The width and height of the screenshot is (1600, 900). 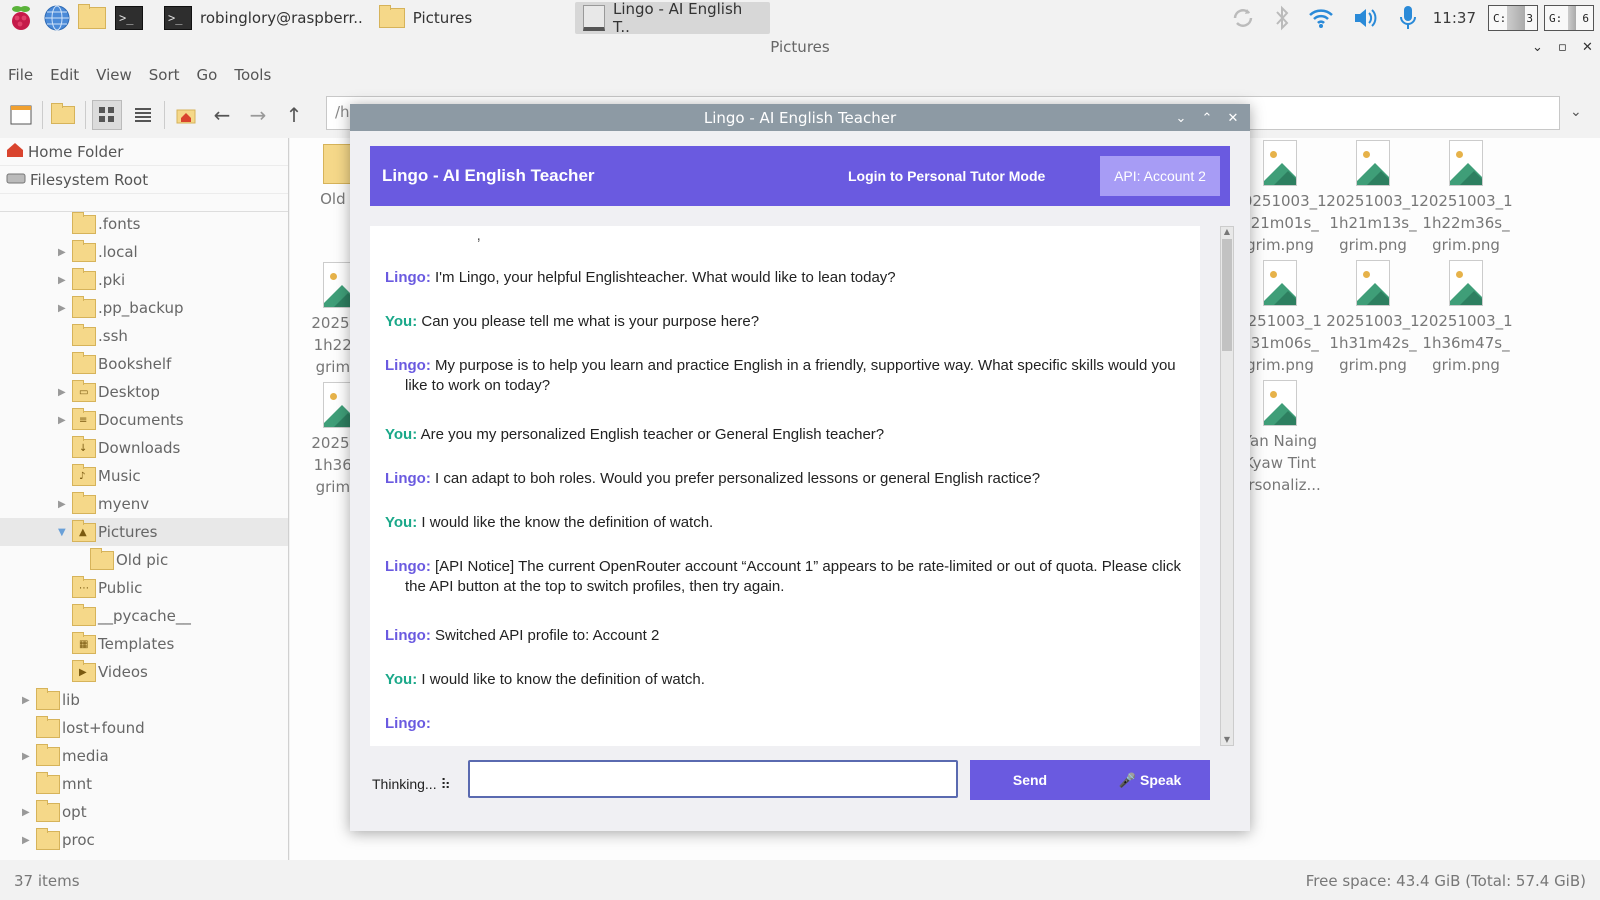 I want to click on task-pictures: Pictures, so click(x=425, y=18).